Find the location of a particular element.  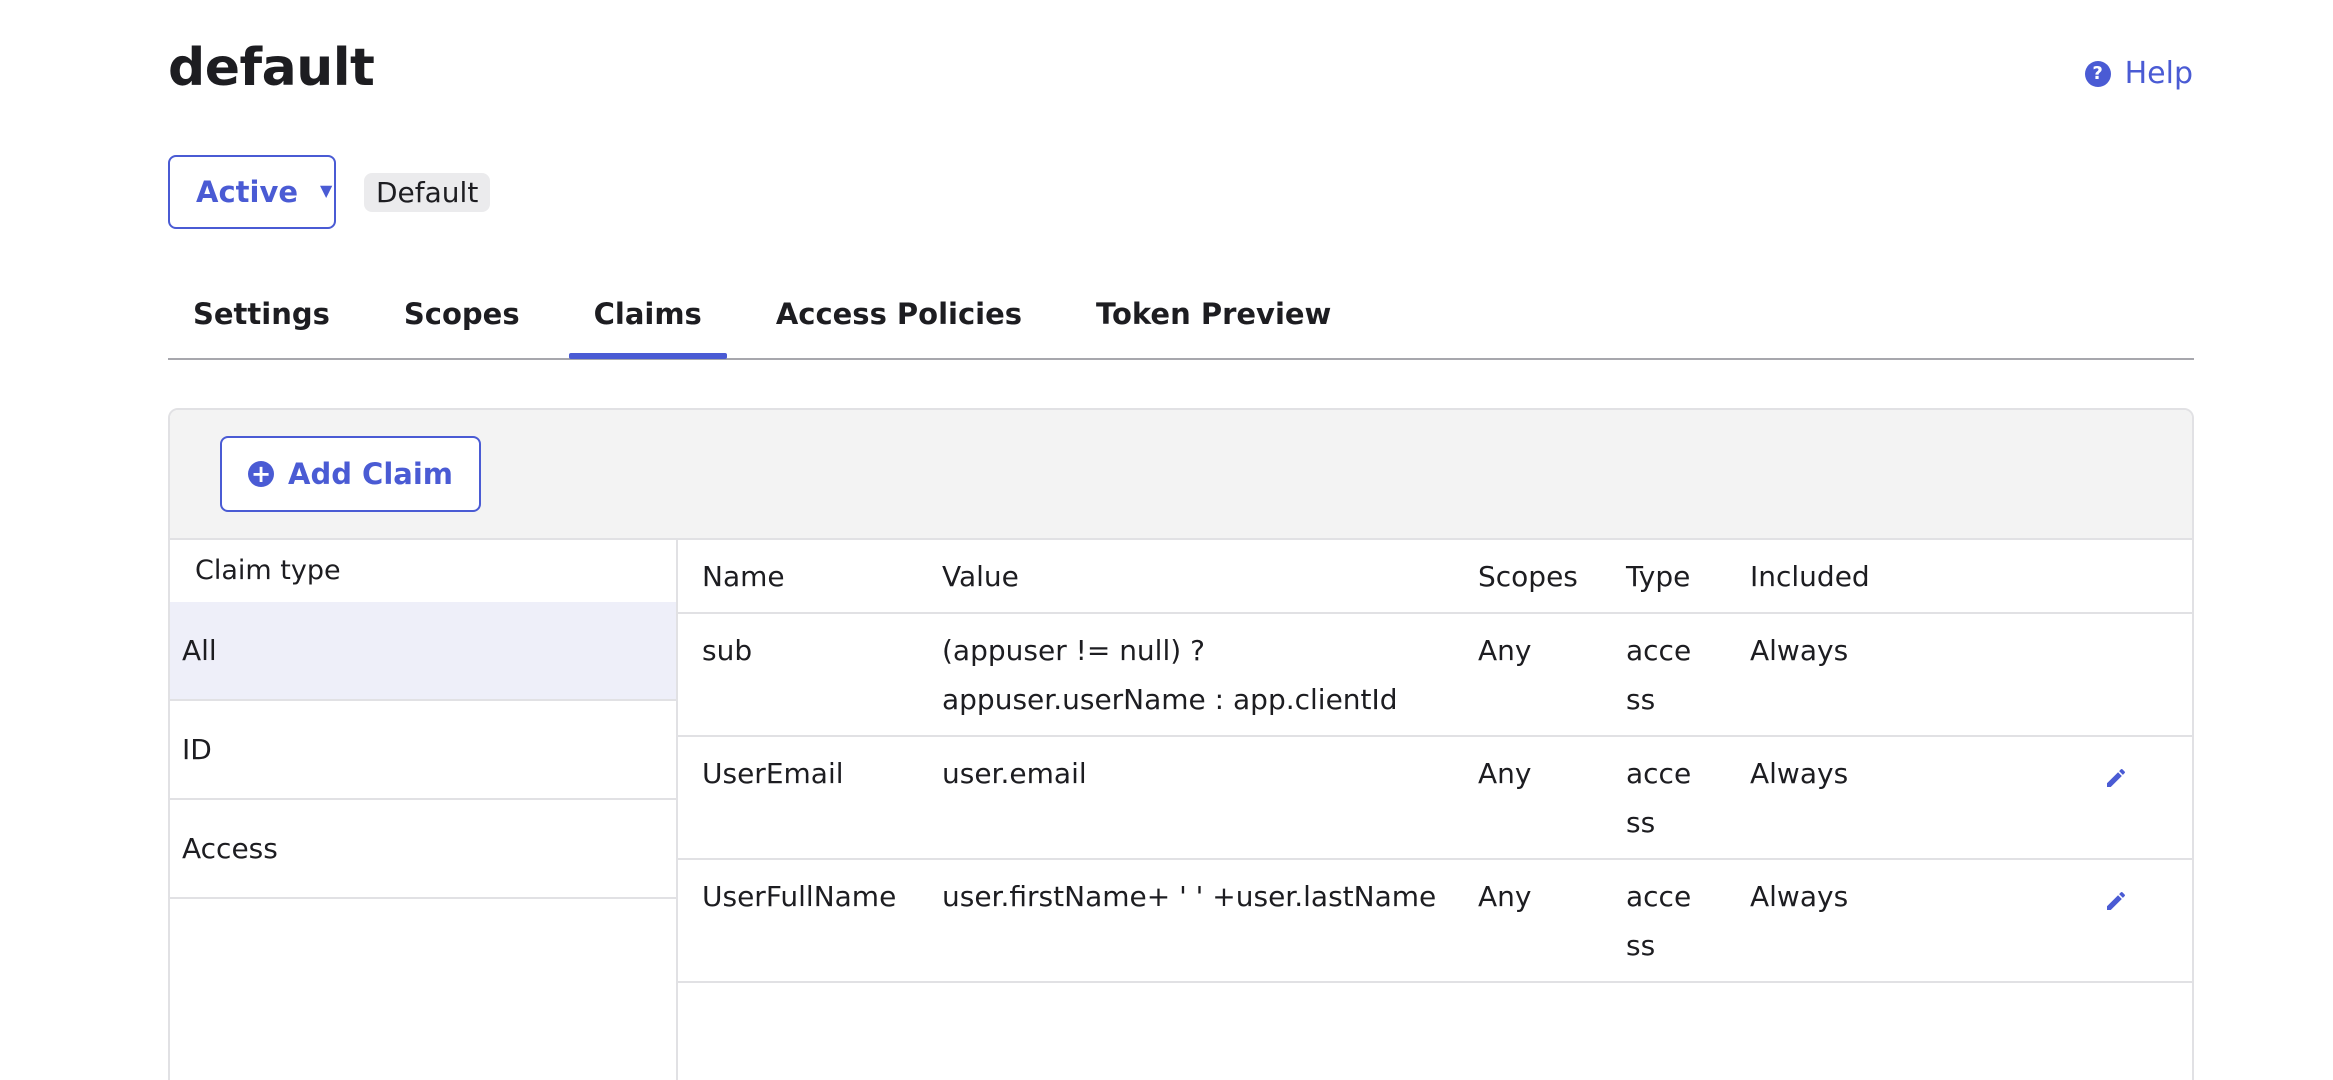

status-row: Active ▼ Default is located at coordinates (329, 192).